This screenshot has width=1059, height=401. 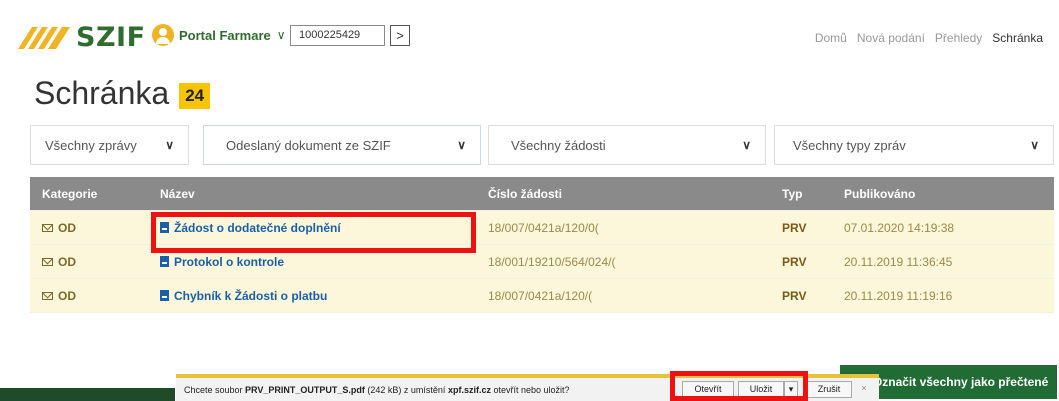 I want to click on portal-label: Portal Farmare, so click(x=225, y=35).